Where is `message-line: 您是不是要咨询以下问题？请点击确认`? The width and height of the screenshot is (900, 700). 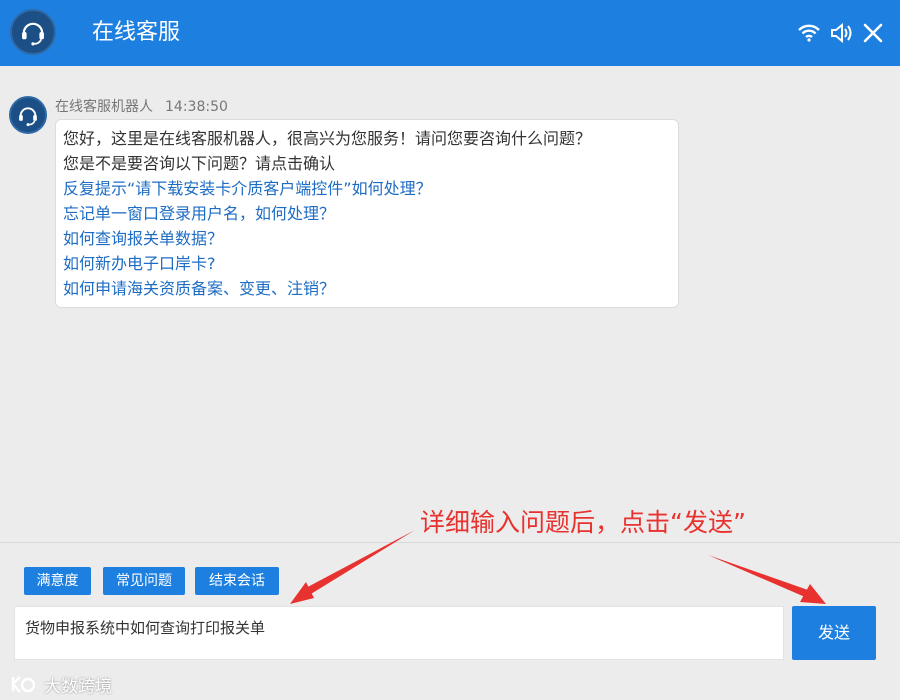 message-line: 您是不是要咨询以下问题？请点击确认 is located at coordinates (199, 163).